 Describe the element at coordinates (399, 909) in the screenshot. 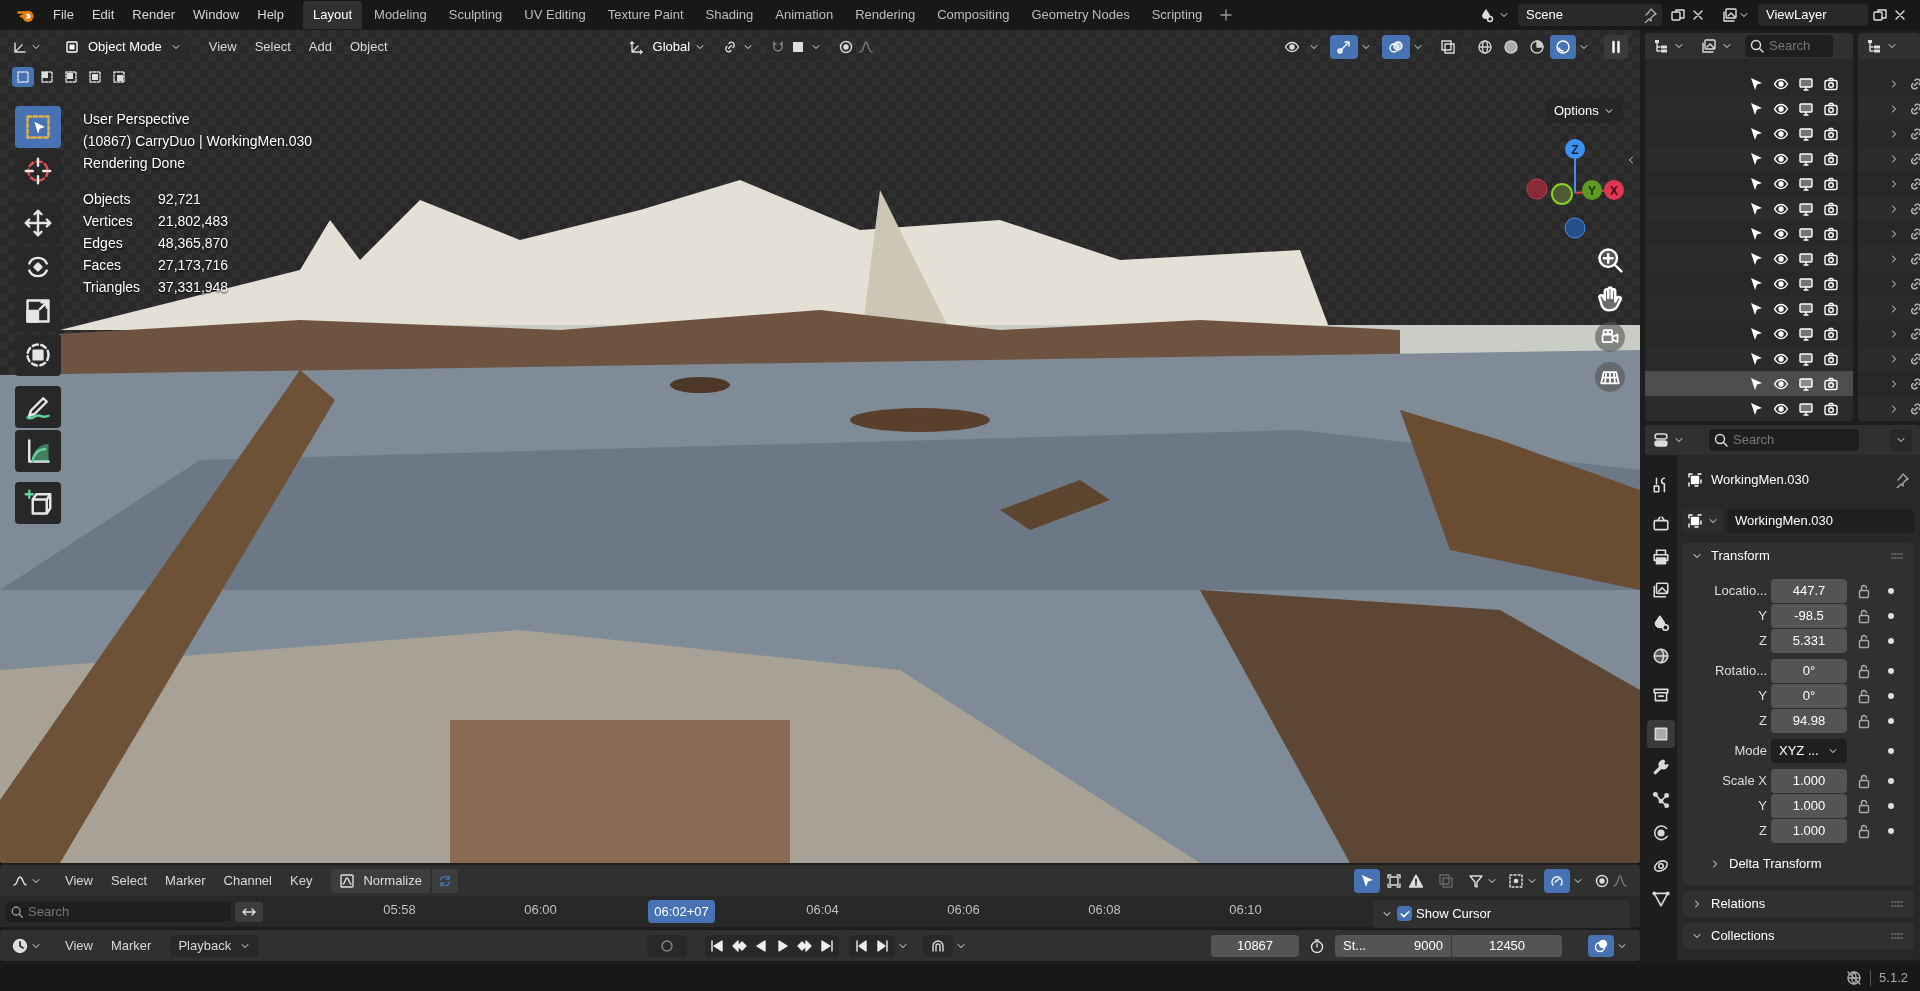

I see `time-tick-label: 05:58` at that location.